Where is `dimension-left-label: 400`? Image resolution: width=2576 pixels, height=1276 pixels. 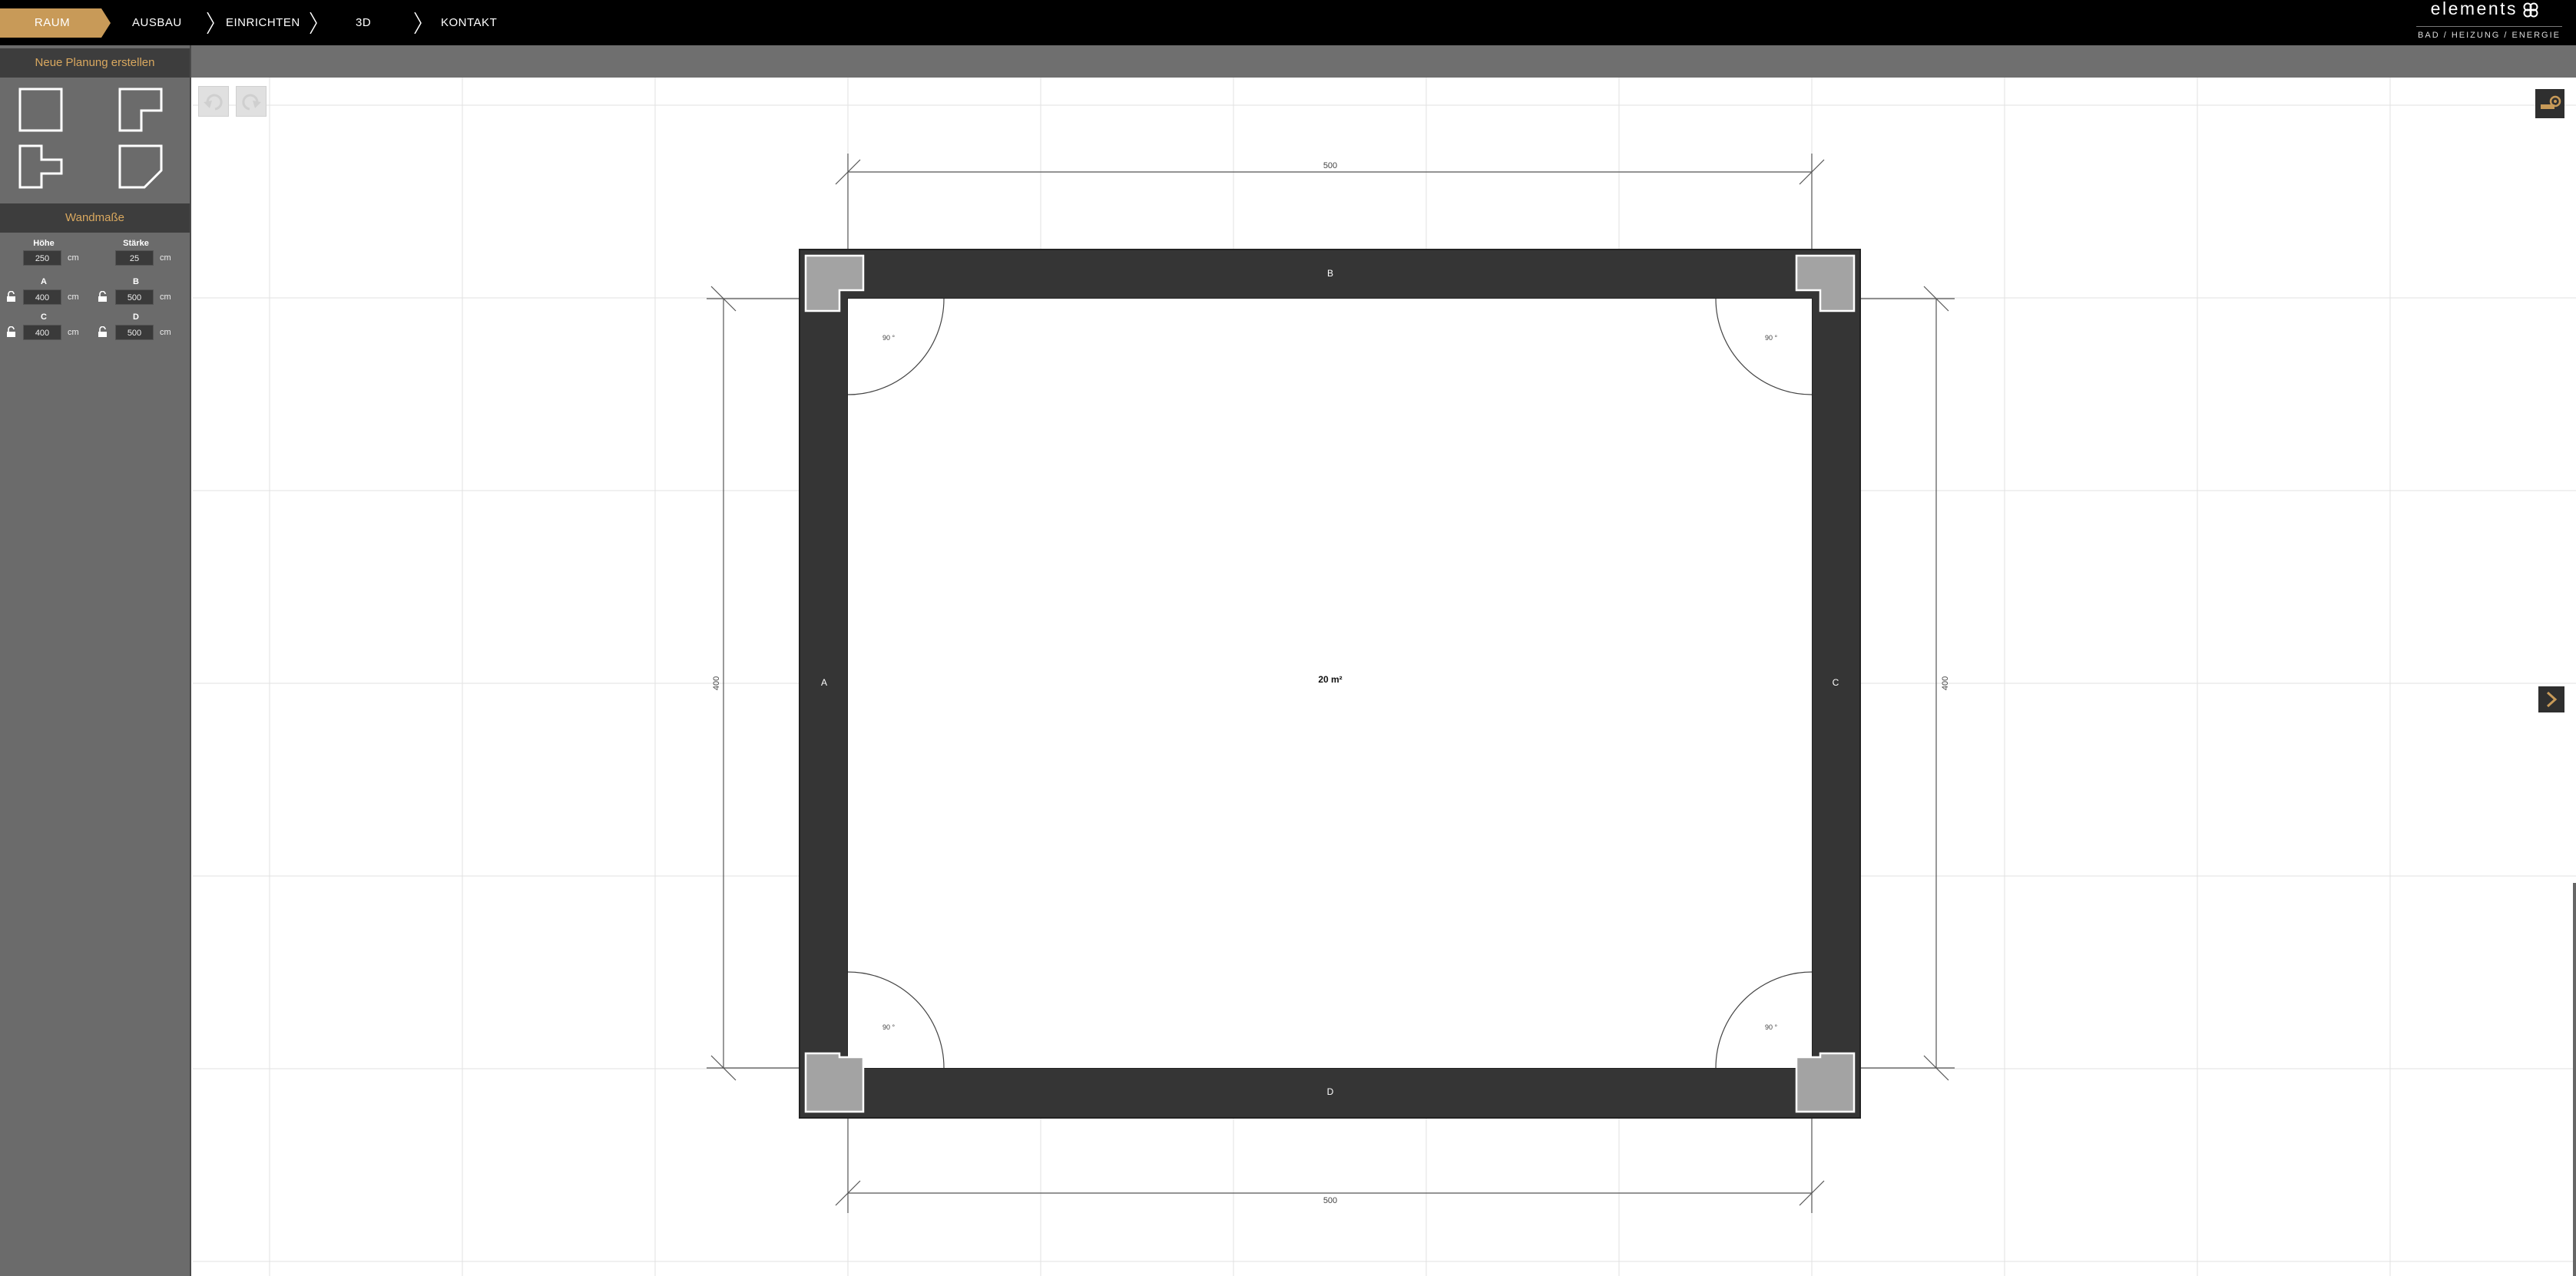
dimension-left-label: 400 is located at coordinates (716, 683).